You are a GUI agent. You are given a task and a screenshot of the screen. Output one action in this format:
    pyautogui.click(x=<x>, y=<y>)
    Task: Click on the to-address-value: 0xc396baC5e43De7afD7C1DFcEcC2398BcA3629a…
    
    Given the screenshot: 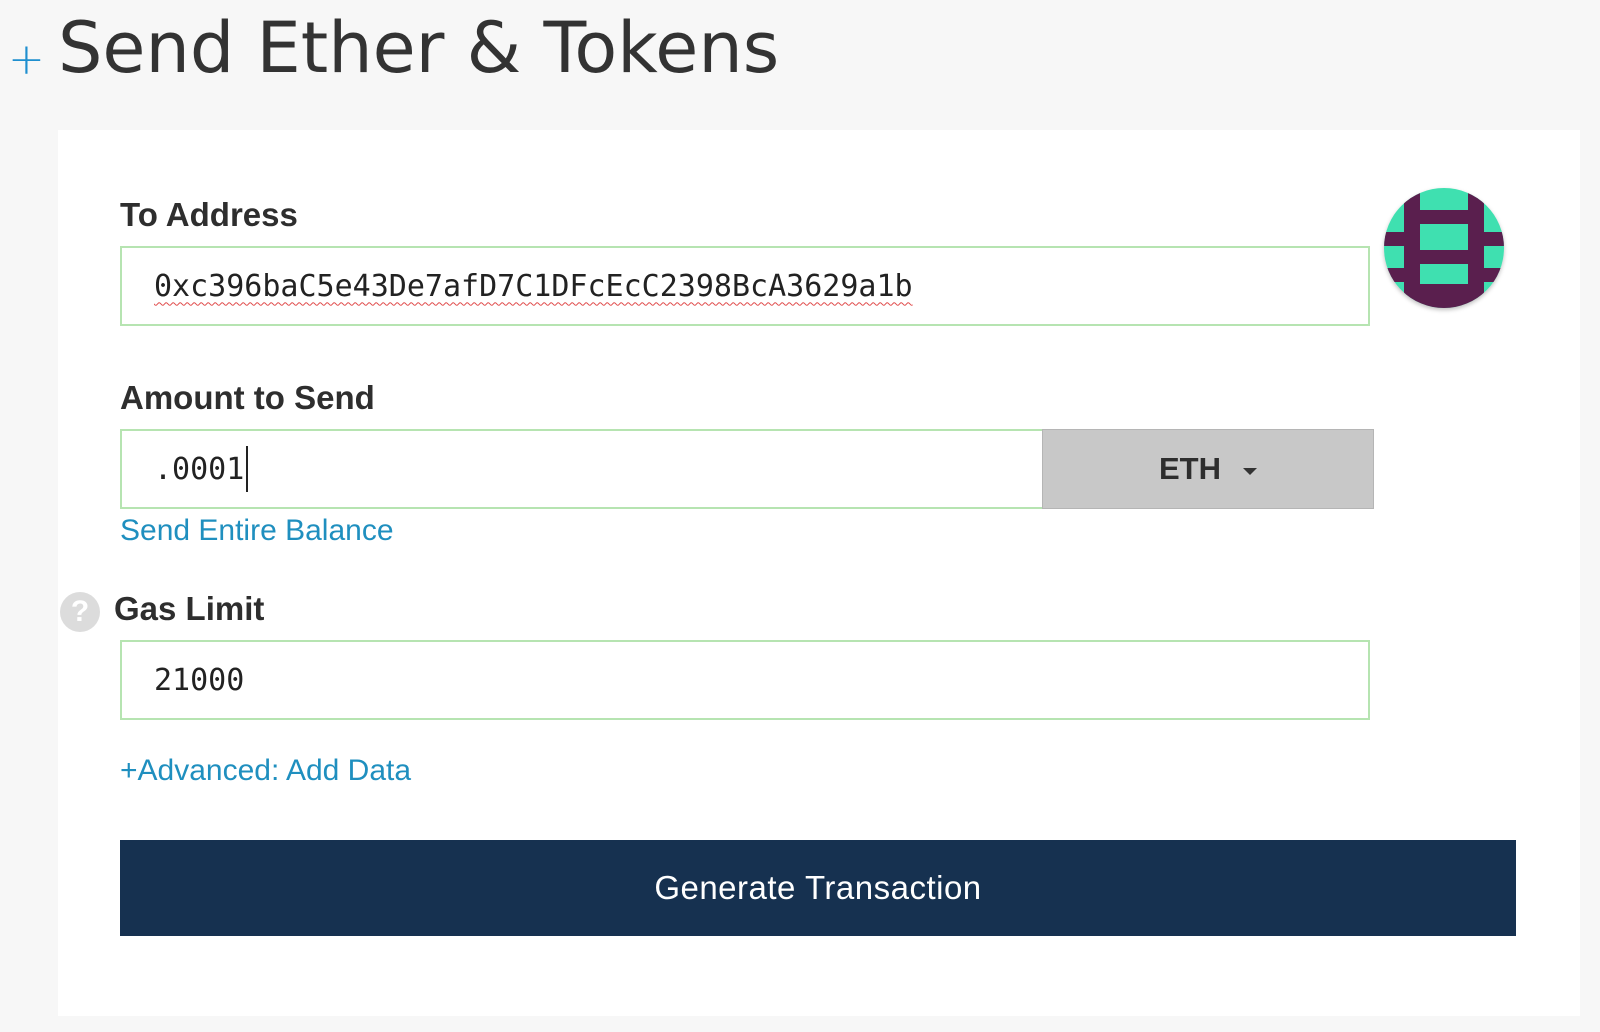 What is the action you would take?
    pyautogui.click(x=533, y=286)
    